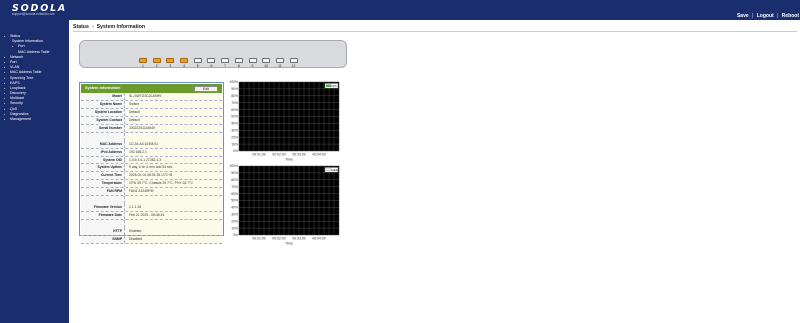 This screenshot has height=323, width=800. I want to click on table-row: FAN RPM FAN1 2424RPM, so click(151, 192).